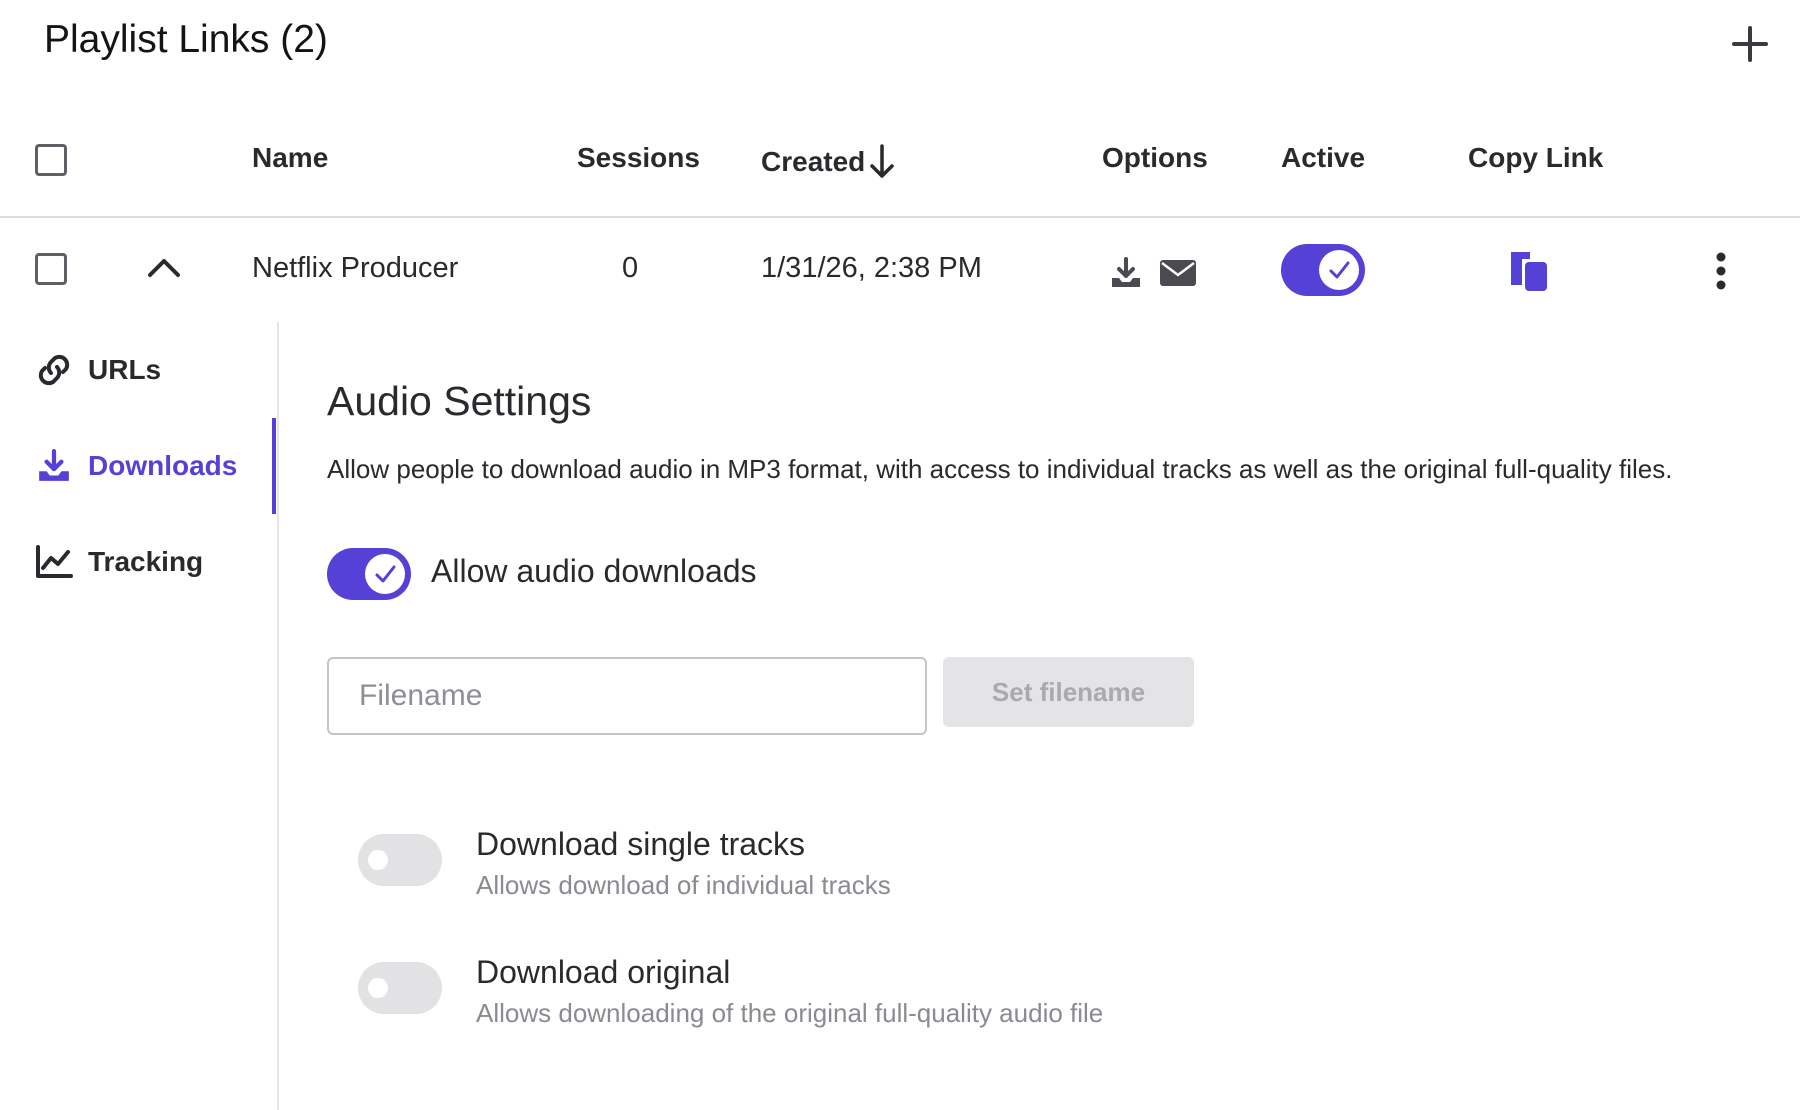  I want to click on column-header-sessions: Sessions, so click(638, 158).